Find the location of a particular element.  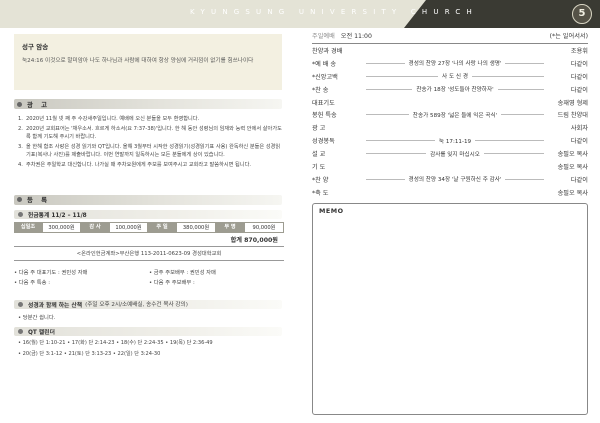

worship-row: 봉헌 특송 찬송가 589장 '넓은 들에 익은 곡식' 드림 찬양대 is located at coordinates (450, 116).